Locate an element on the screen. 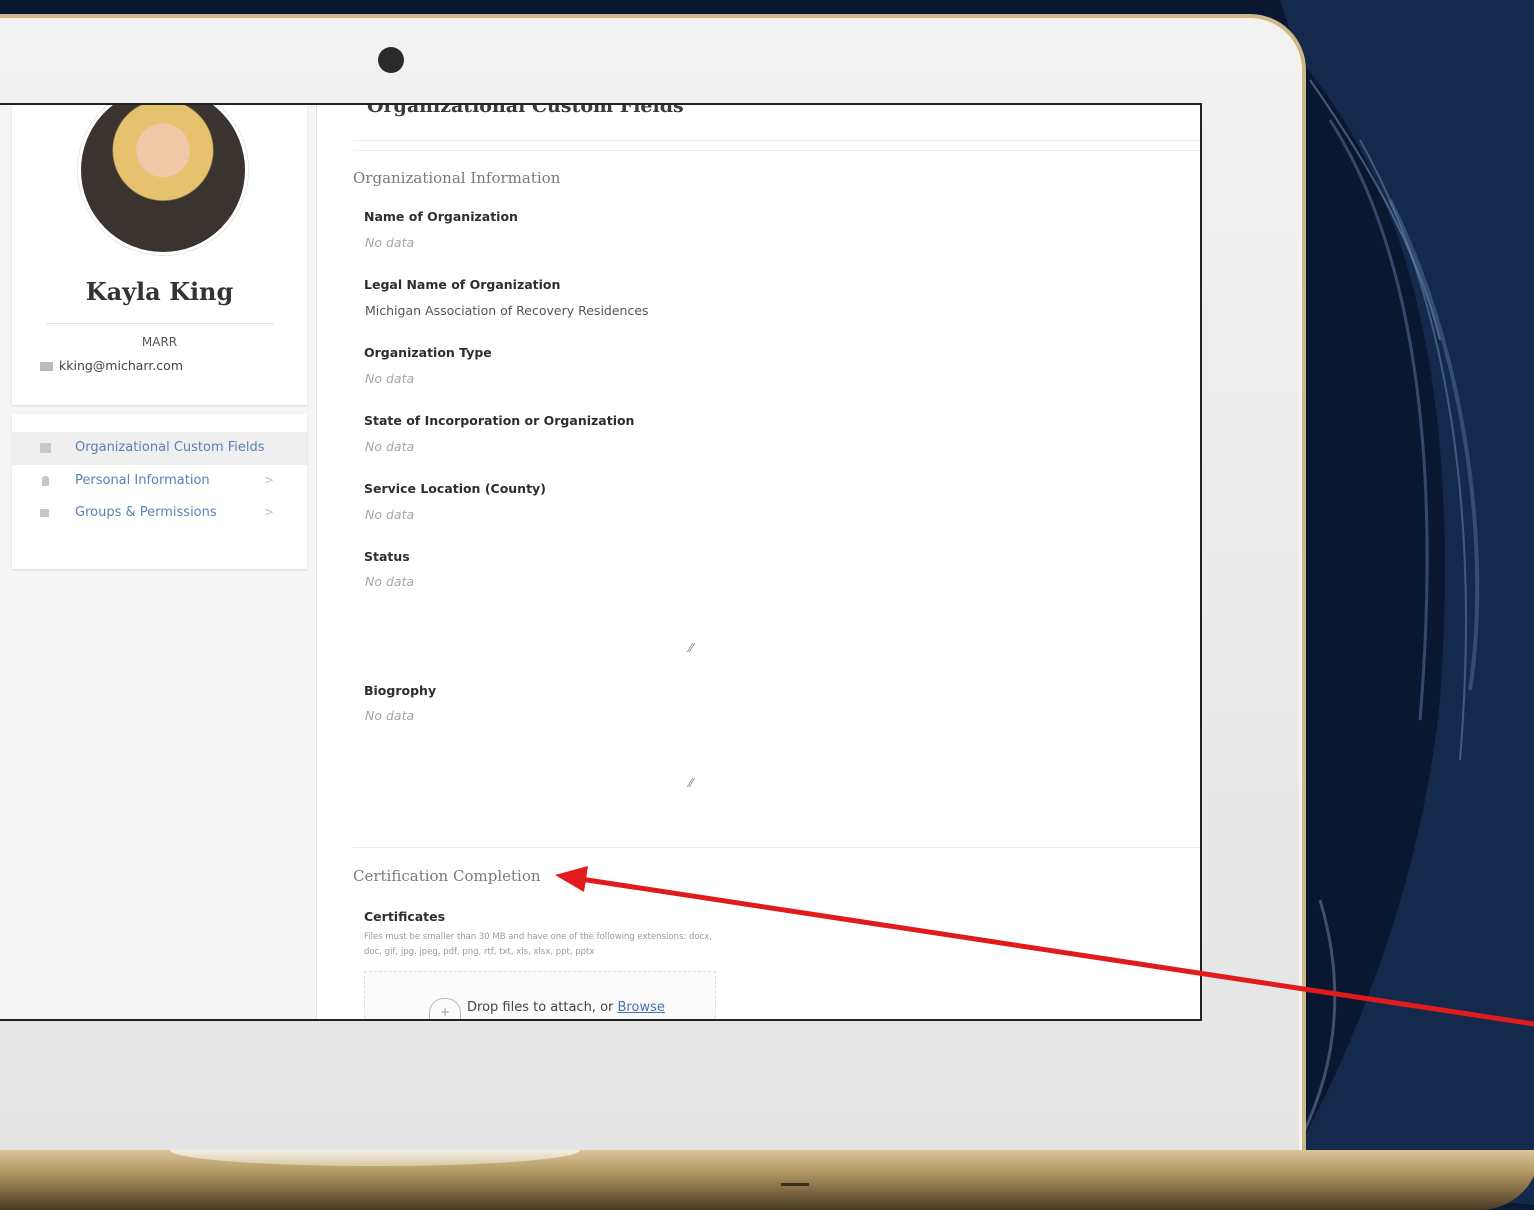 The width and height of the screenshot is (1534, 1210). user-icon is located at coordinates (45, 481).